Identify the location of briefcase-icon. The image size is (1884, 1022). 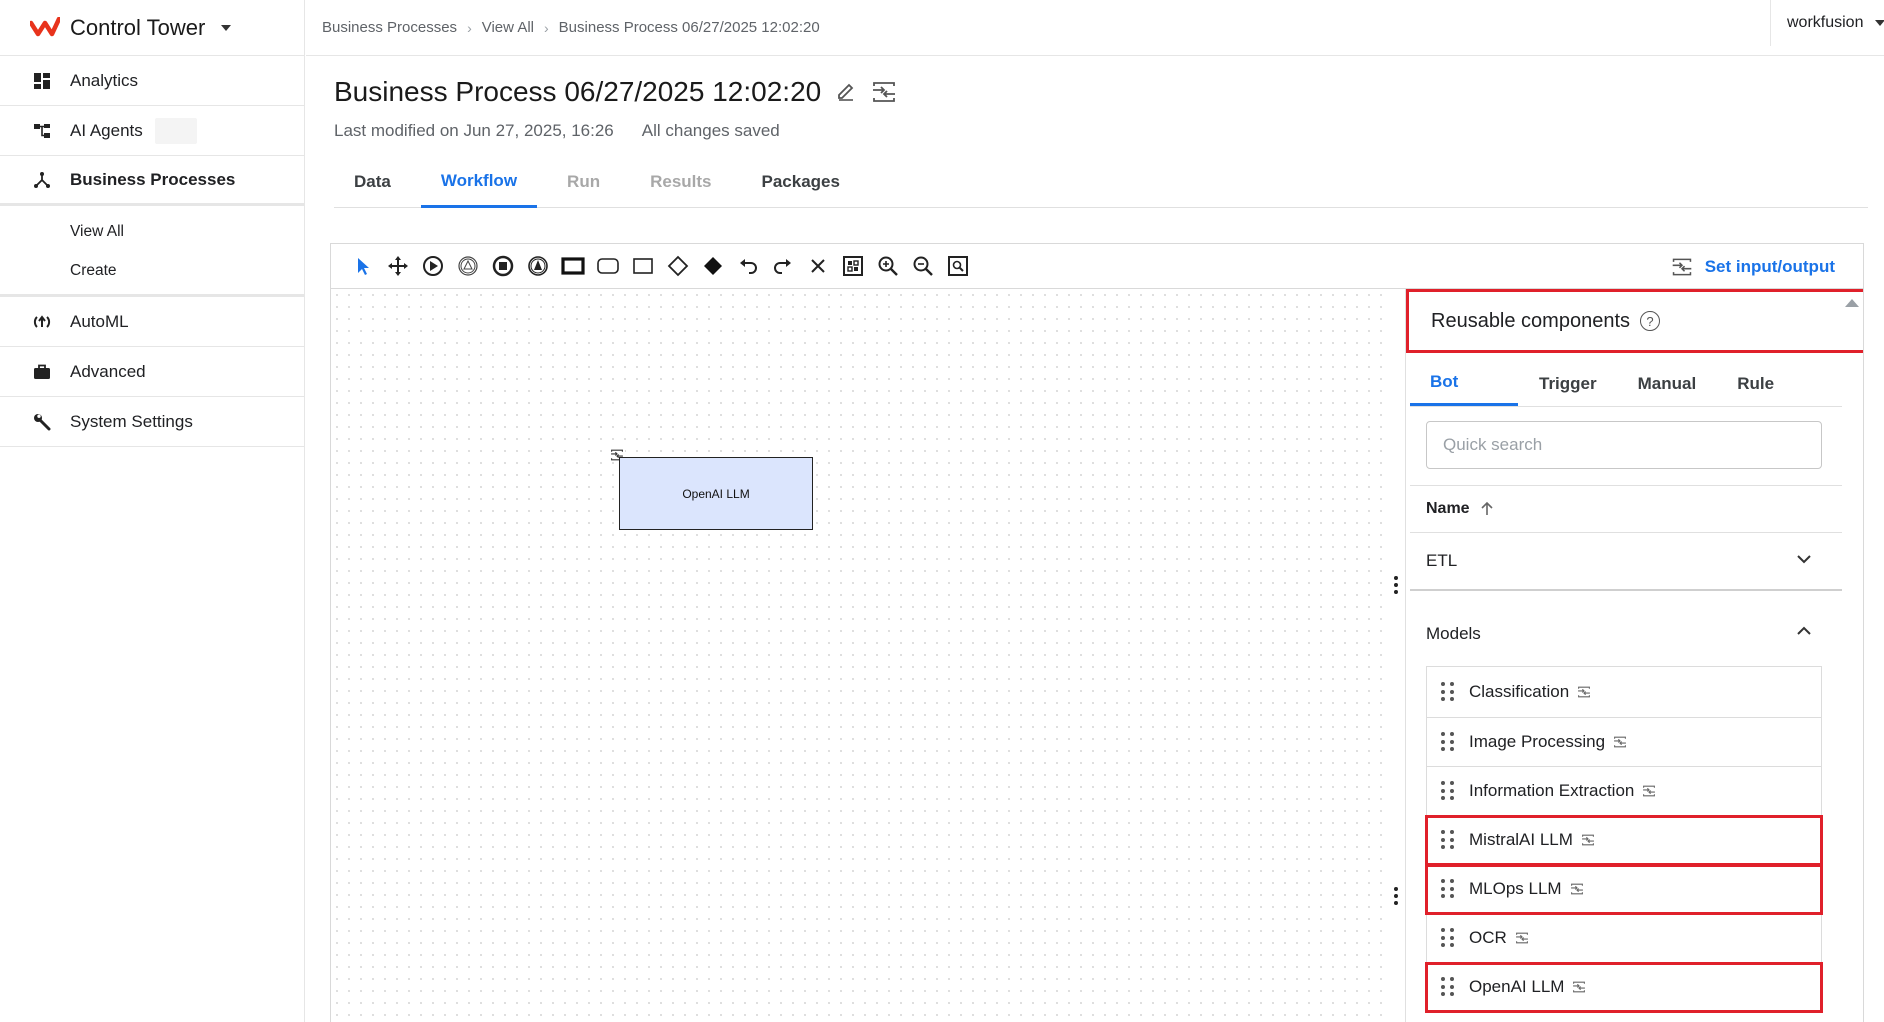
(42, 372).